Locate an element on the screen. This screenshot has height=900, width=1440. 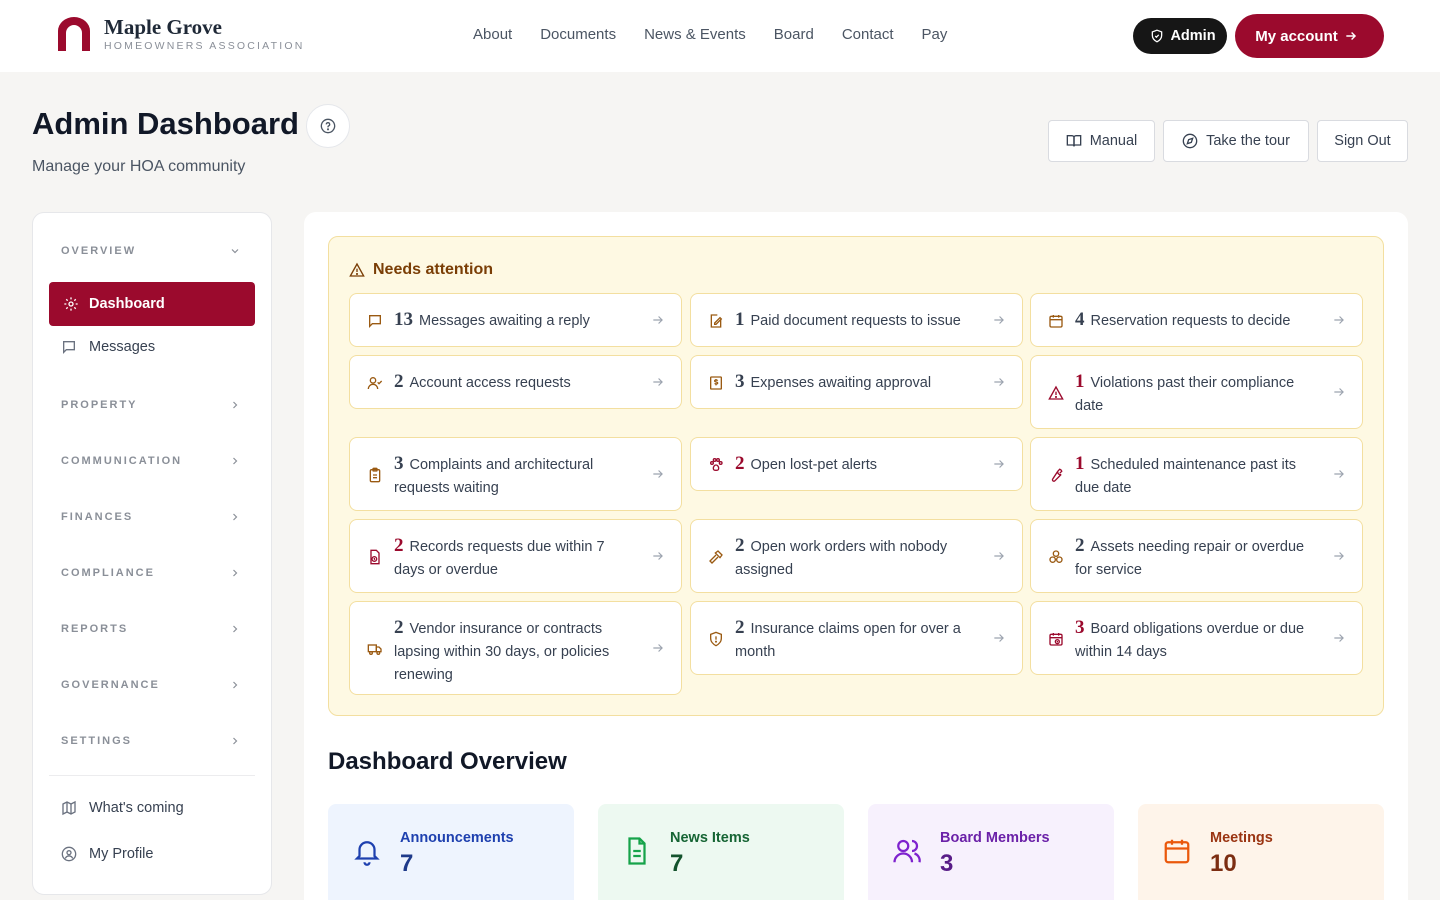
sidebar-section-property: PROPERTY is located at coordinates (151, 405).